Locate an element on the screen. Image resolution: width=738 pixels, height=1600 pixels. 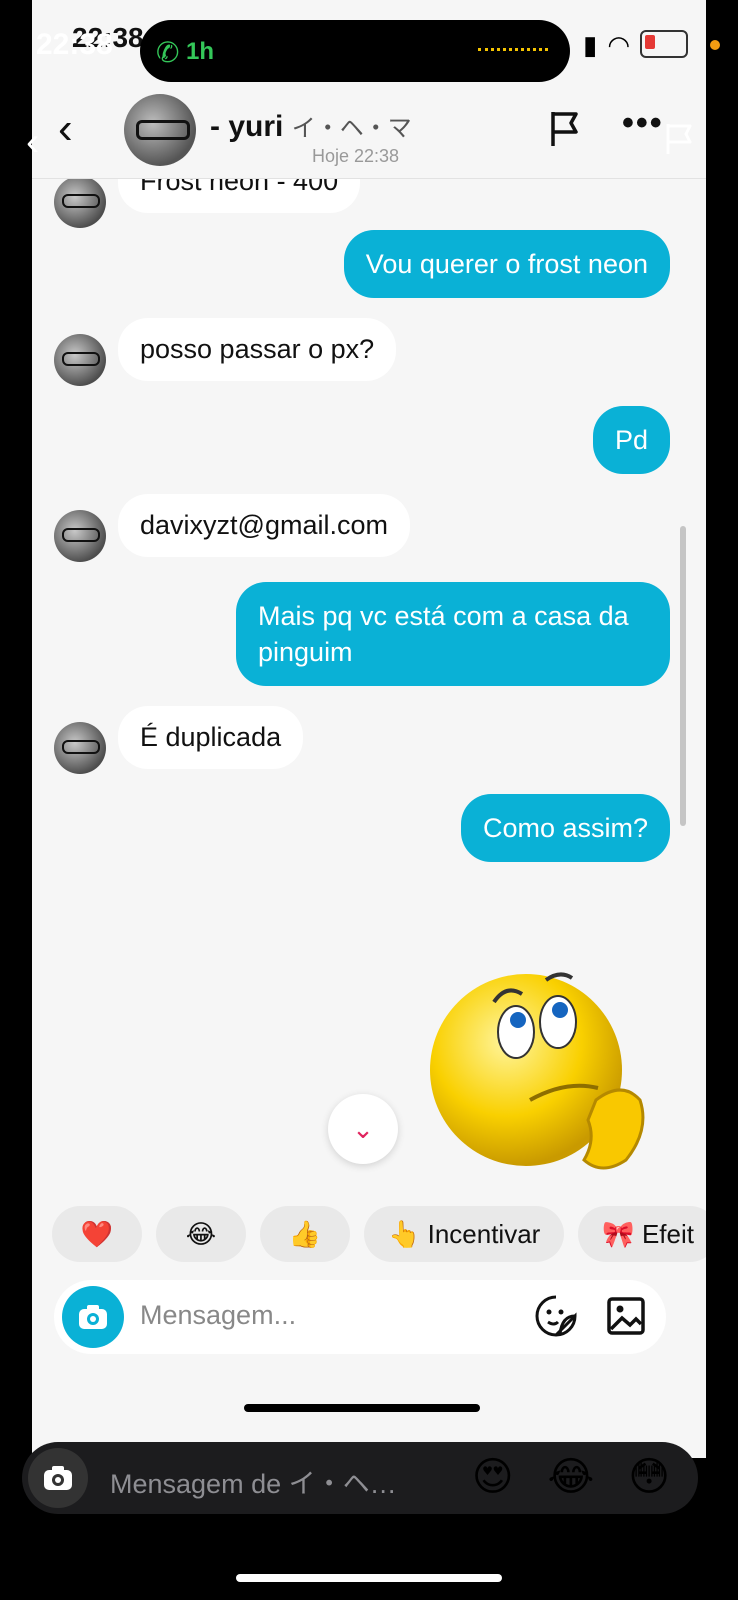
reaction-heart-button: ❤️ is located at coordinates (97, 1234).